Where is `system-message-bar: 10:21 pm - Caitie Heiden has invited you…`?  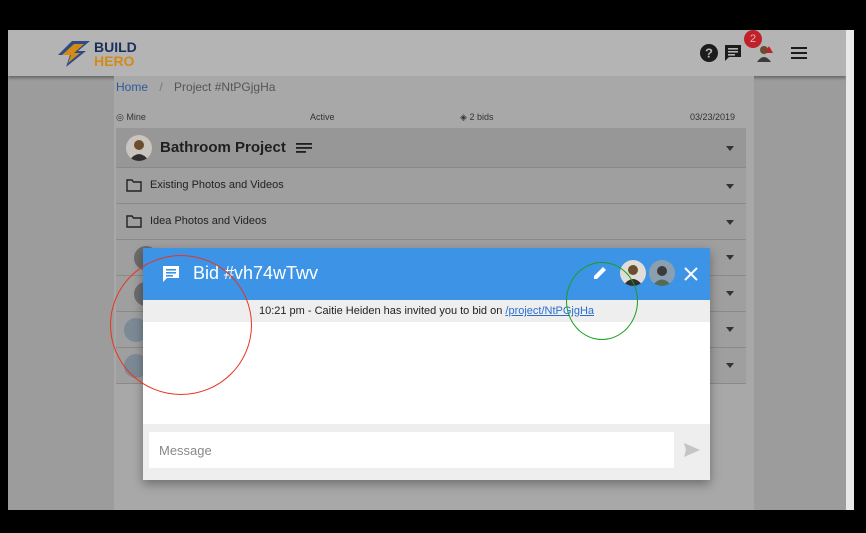
system-message-bar: 10:21 pm - Caitie Heiden has invited you… is located at coordinates (426, 311).